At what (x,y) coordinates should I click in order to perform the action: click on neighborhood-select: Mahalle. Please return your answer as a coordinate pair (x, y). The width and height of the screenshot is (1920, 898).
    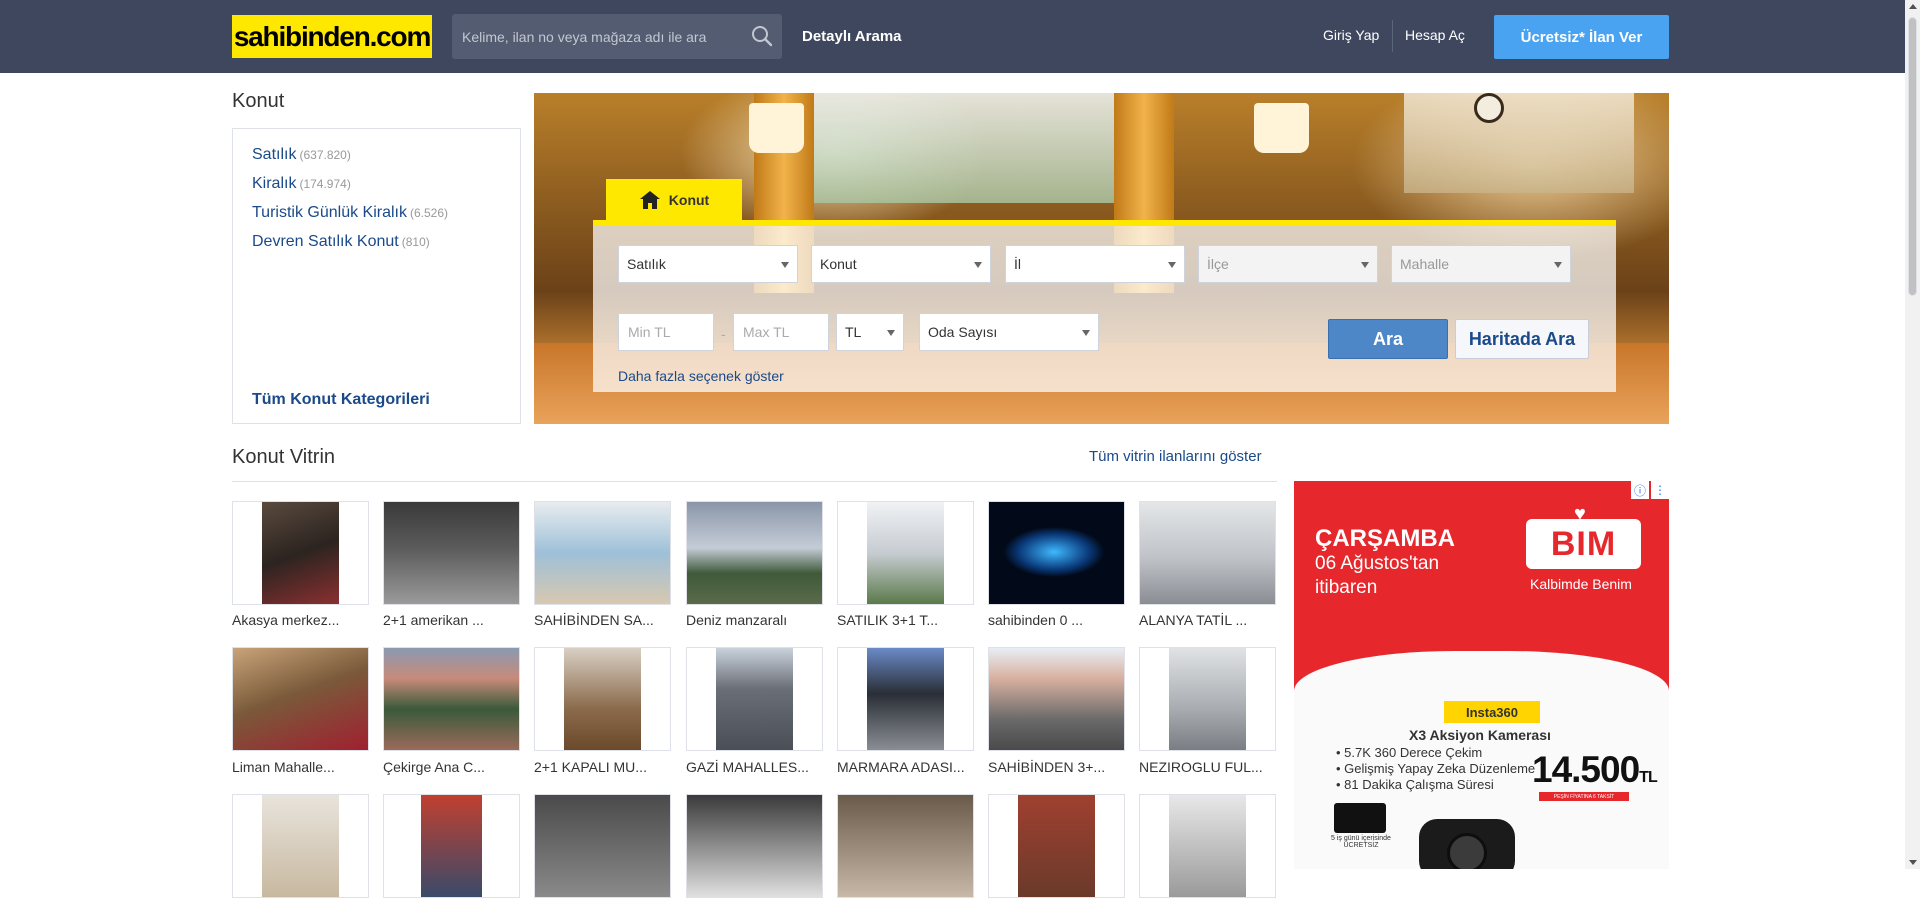
    Looking at the image, I should click on (1481, 264).